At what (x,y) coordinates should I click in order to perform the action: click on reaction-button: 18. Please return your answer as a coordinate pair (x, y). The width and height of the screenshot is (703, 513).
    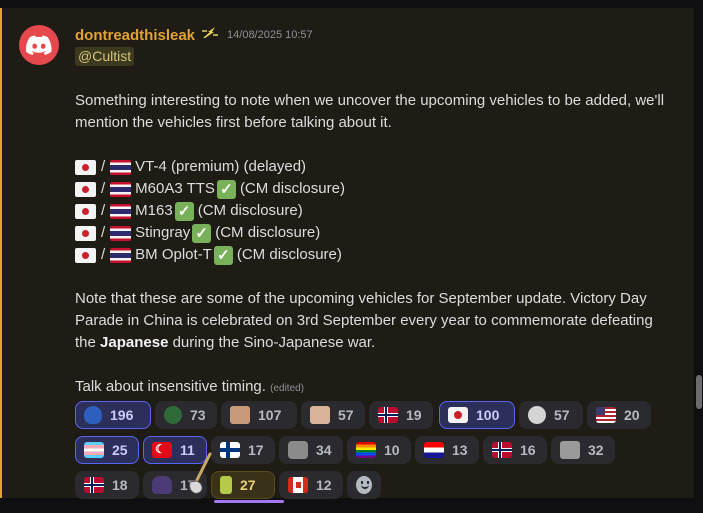
    Looking at the image, I should click on (107, 485).